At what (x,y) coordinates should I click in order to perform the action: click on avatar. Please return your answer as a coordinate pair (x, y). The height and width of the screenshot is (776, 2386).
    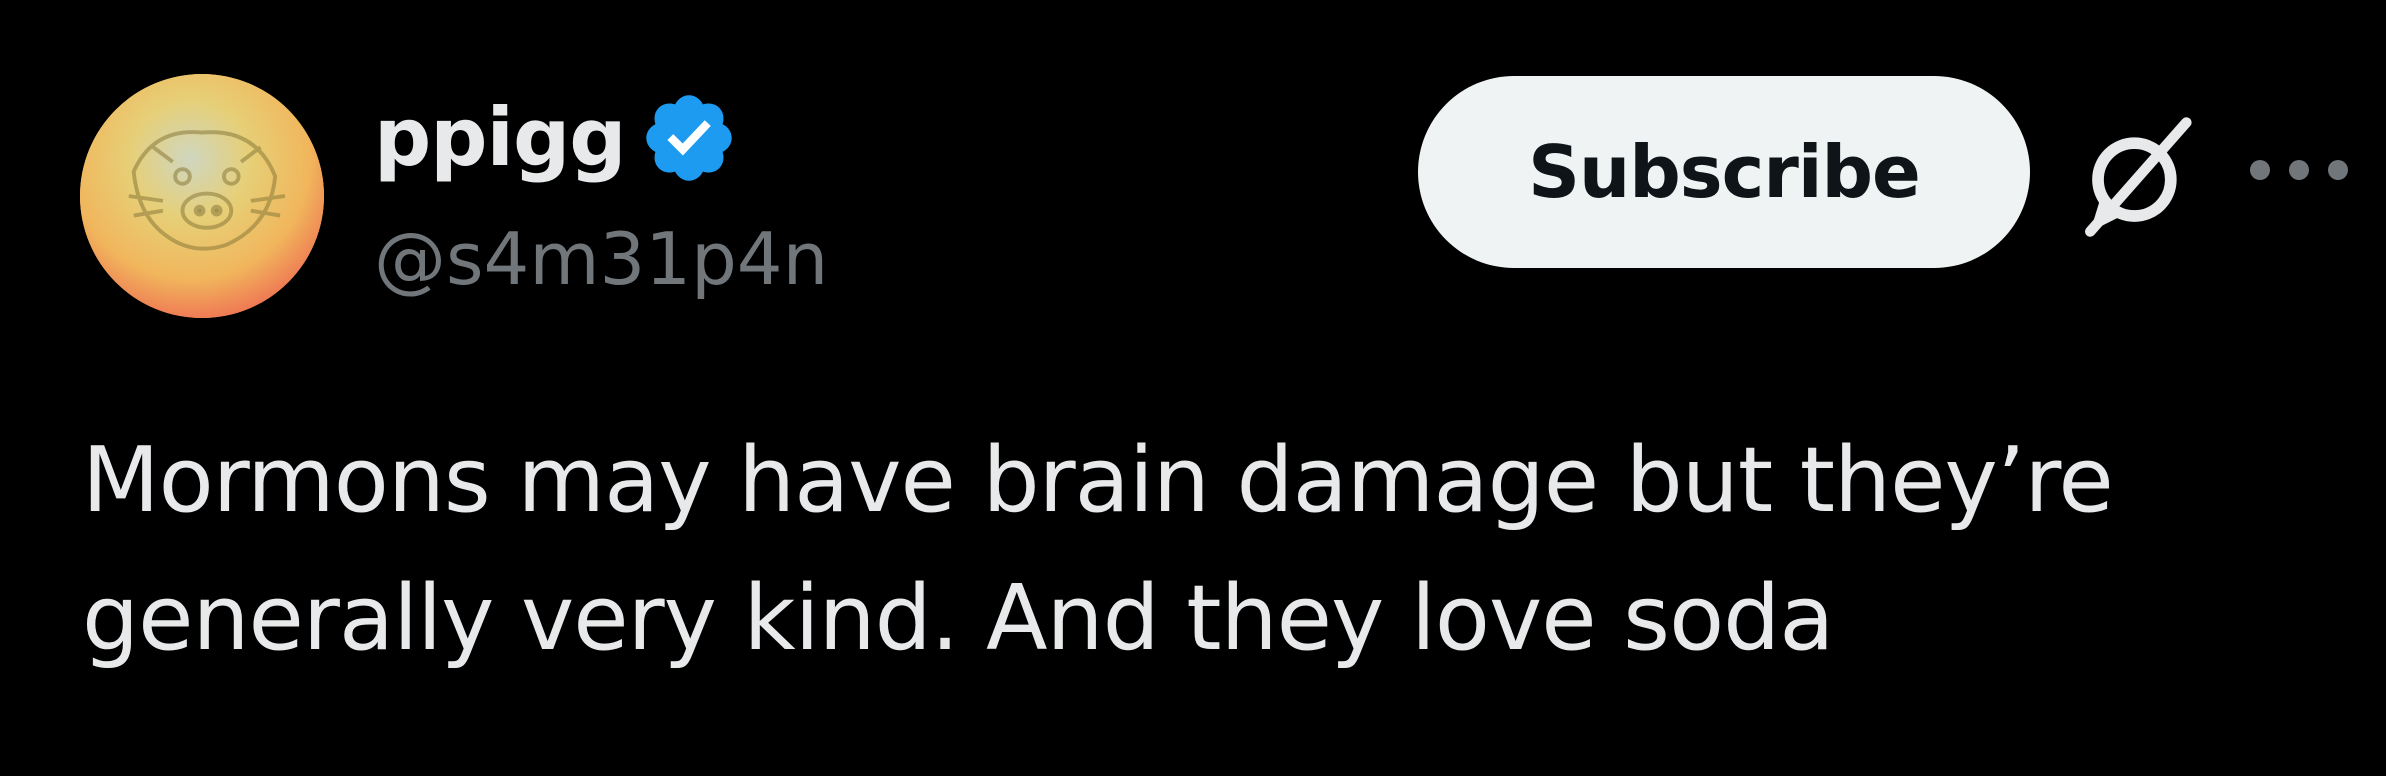
    Looking at the image, I should click on (202, 196).